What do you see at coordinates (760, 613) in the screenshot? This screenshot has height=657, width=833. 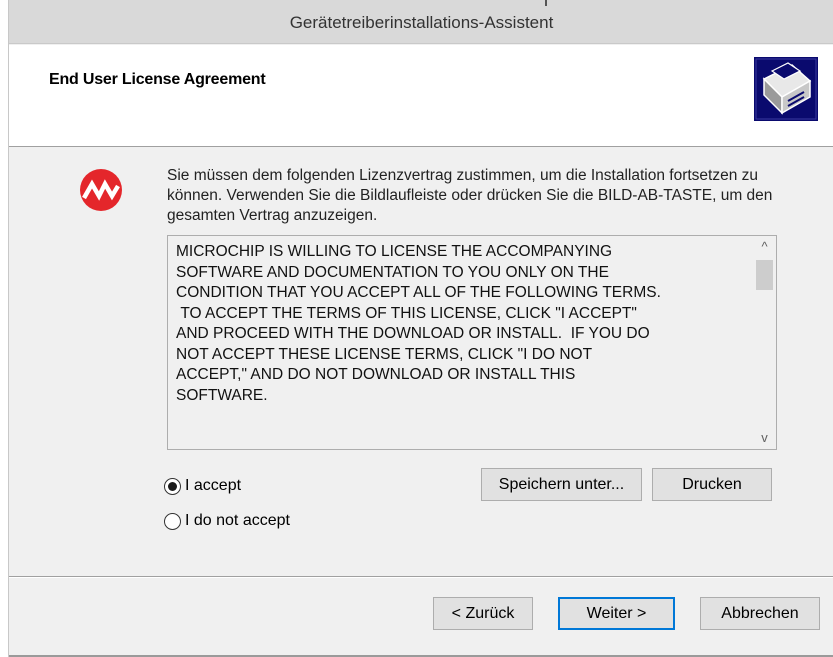 I see `cancel-button: Abbrechen` at bounding box center [760, 613].